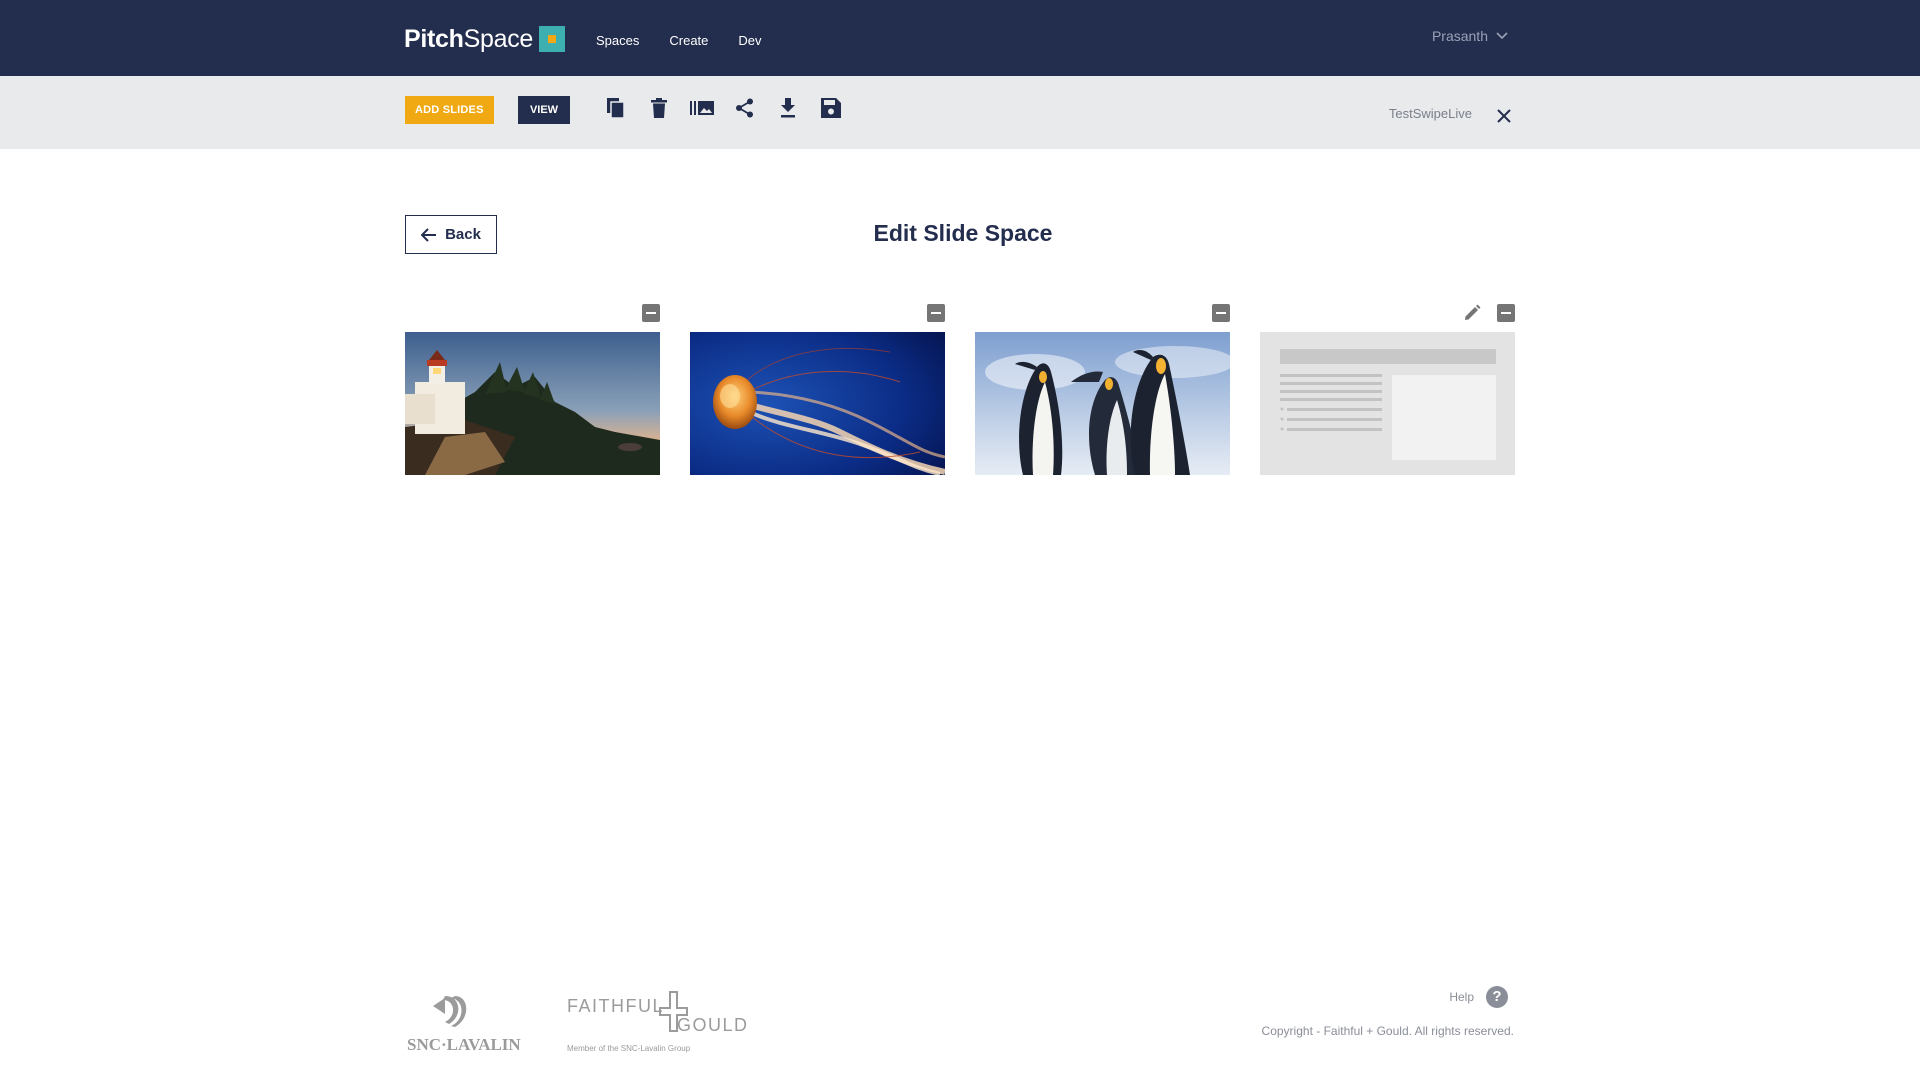 The image size is (1920, 1080). I want to click on brand-name: PitchSpace, so click(469, 39).